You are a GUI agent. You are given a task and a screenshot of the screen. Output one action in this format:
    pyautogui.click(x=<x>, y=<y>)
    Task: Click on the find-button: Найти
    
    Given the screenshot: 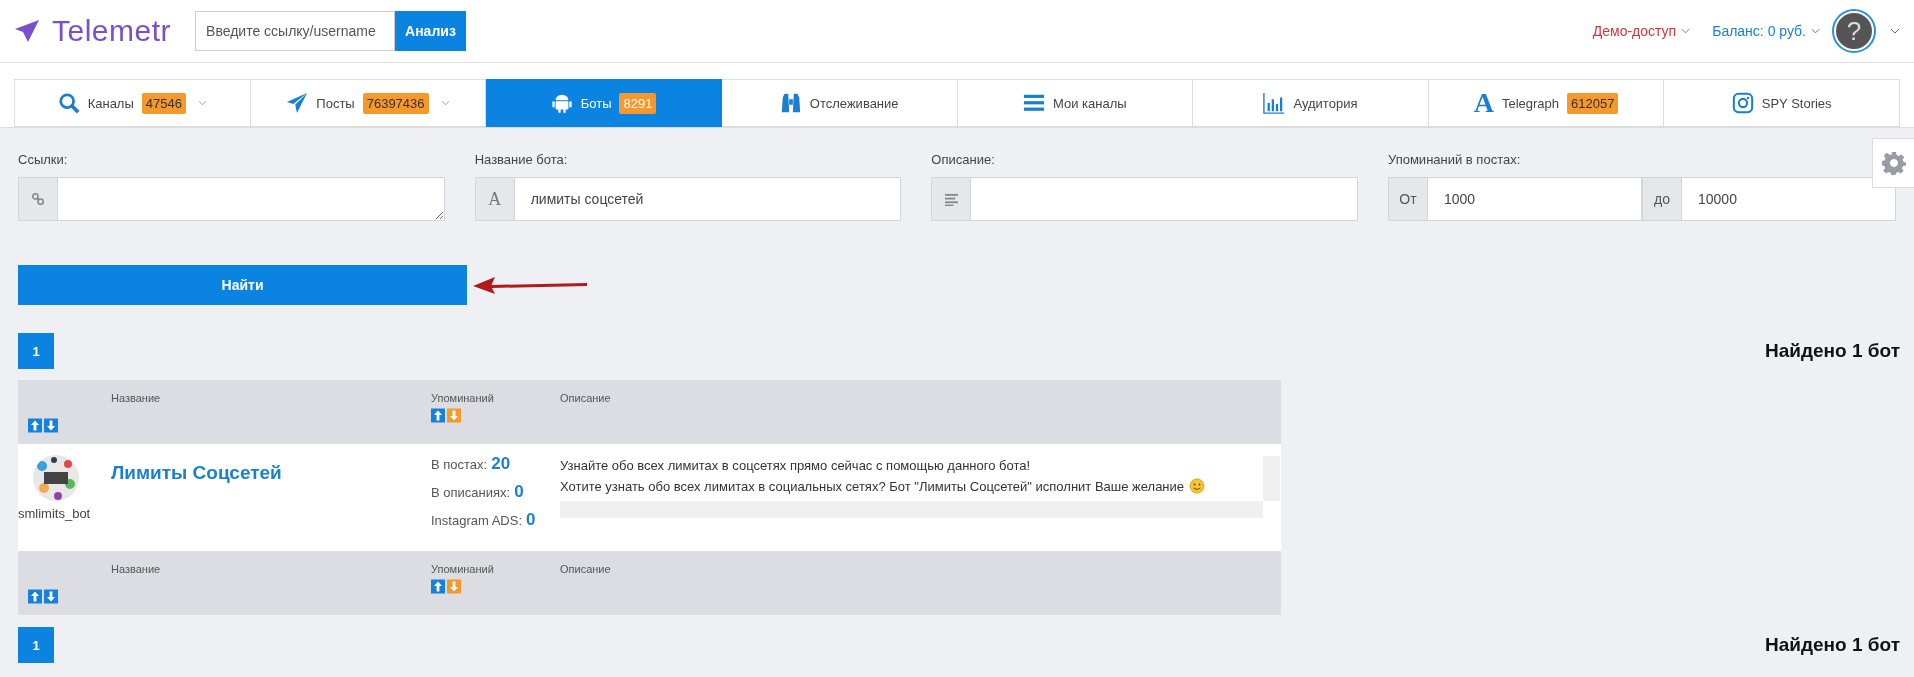 What is the action you would take?
    pyautogui.click(x=242, y=285)
    